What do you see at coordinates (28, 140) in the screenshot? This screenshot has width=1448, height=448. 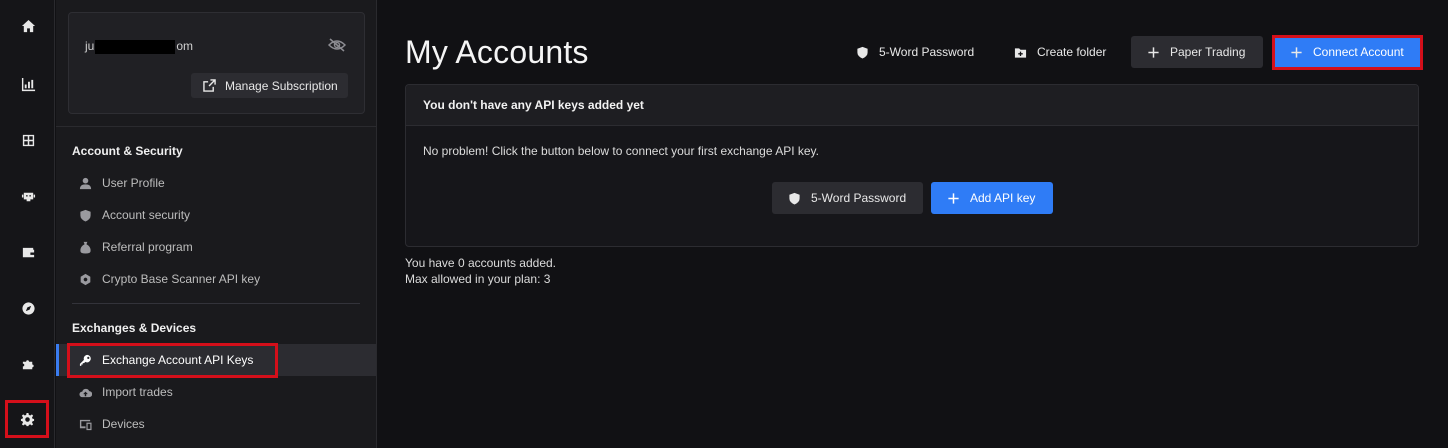 I see `dashboard-grid-icon` at bounding box center [28, 140].